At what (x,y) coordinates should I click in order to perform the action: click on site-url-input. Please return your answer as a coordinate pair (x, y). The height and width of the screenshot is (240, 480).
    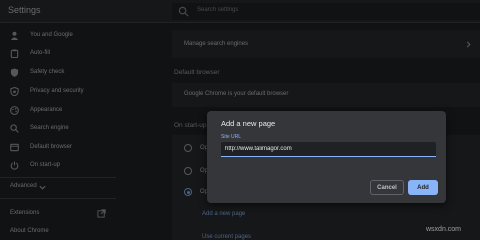
    Looking at the image, I should click on (328, 149).